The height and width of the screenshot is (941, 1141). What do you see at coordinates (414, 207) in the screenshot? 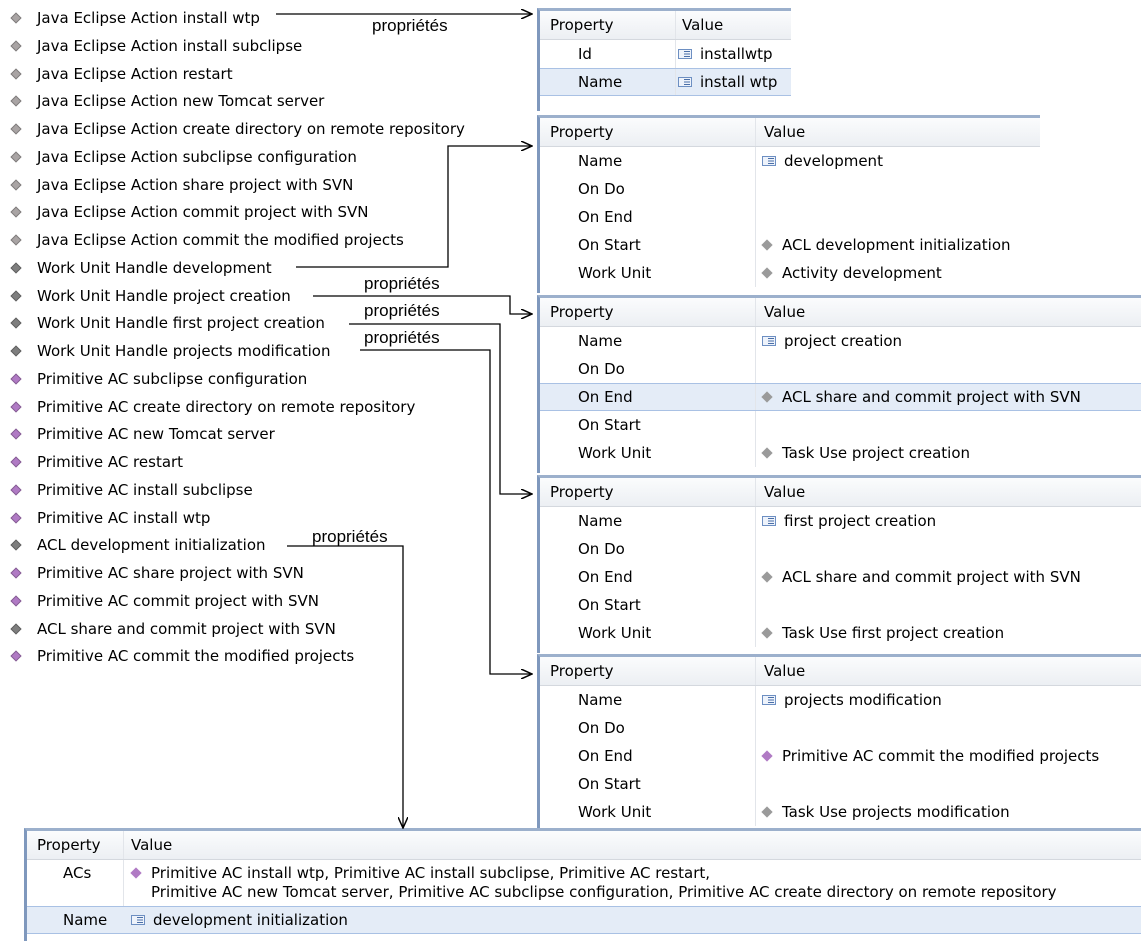
I see `arrow-development` at bounding box center [414, 207].